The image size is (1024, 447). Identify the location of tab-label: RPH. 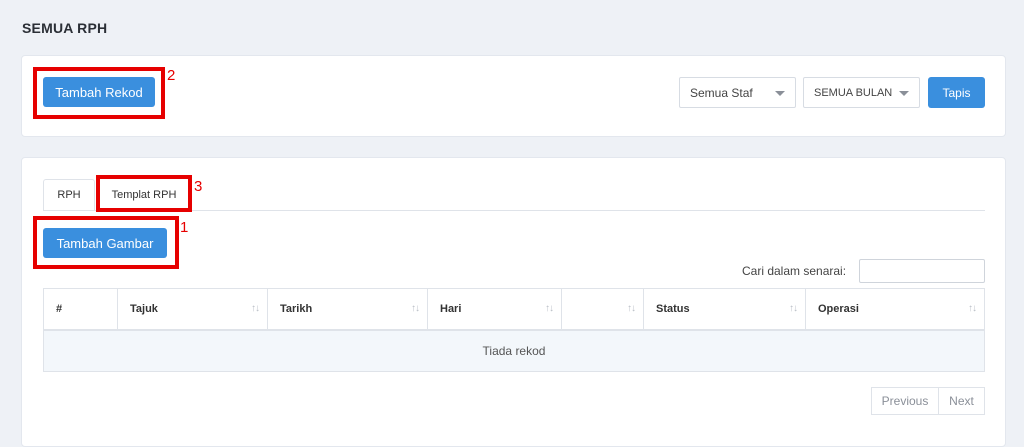
(69, 195).